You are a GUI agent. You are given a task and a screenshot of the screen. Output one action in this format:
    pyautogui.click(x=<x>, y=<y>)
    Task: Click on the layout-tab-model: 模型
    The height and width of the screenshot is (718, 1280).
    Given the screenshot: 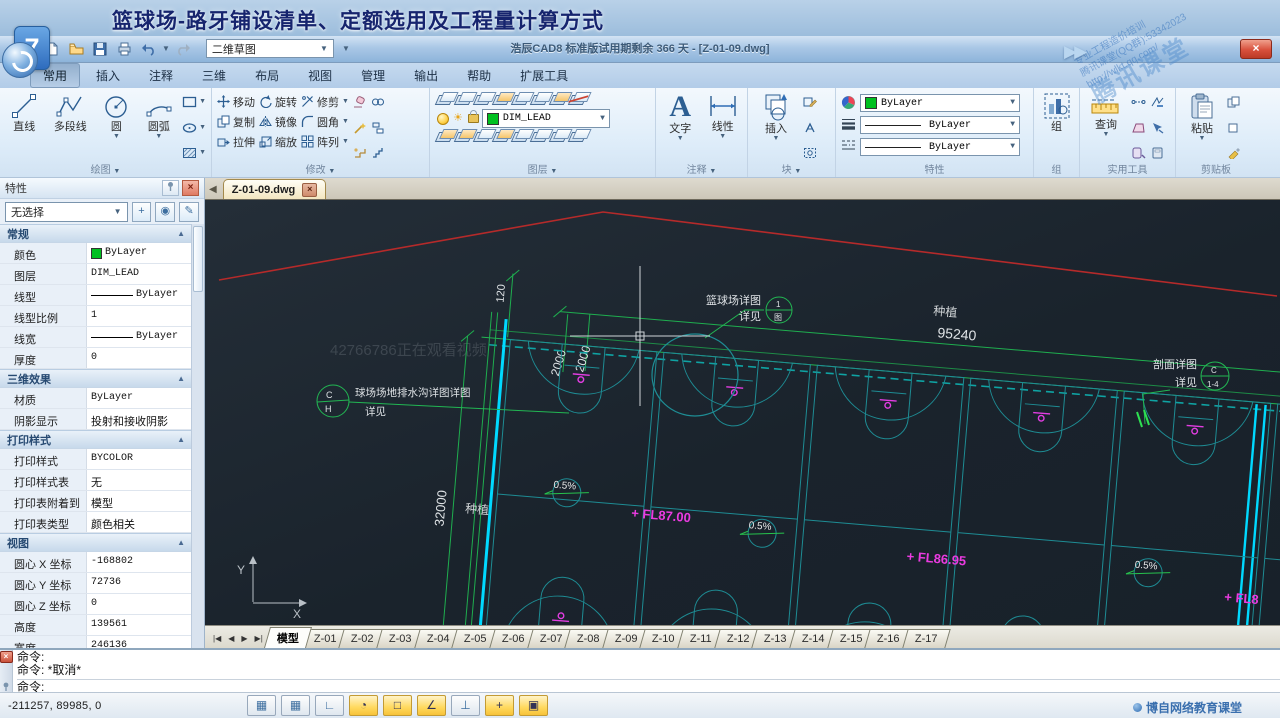 What is the action you would take?
    pyautogui.click(x=287, y=637)
    